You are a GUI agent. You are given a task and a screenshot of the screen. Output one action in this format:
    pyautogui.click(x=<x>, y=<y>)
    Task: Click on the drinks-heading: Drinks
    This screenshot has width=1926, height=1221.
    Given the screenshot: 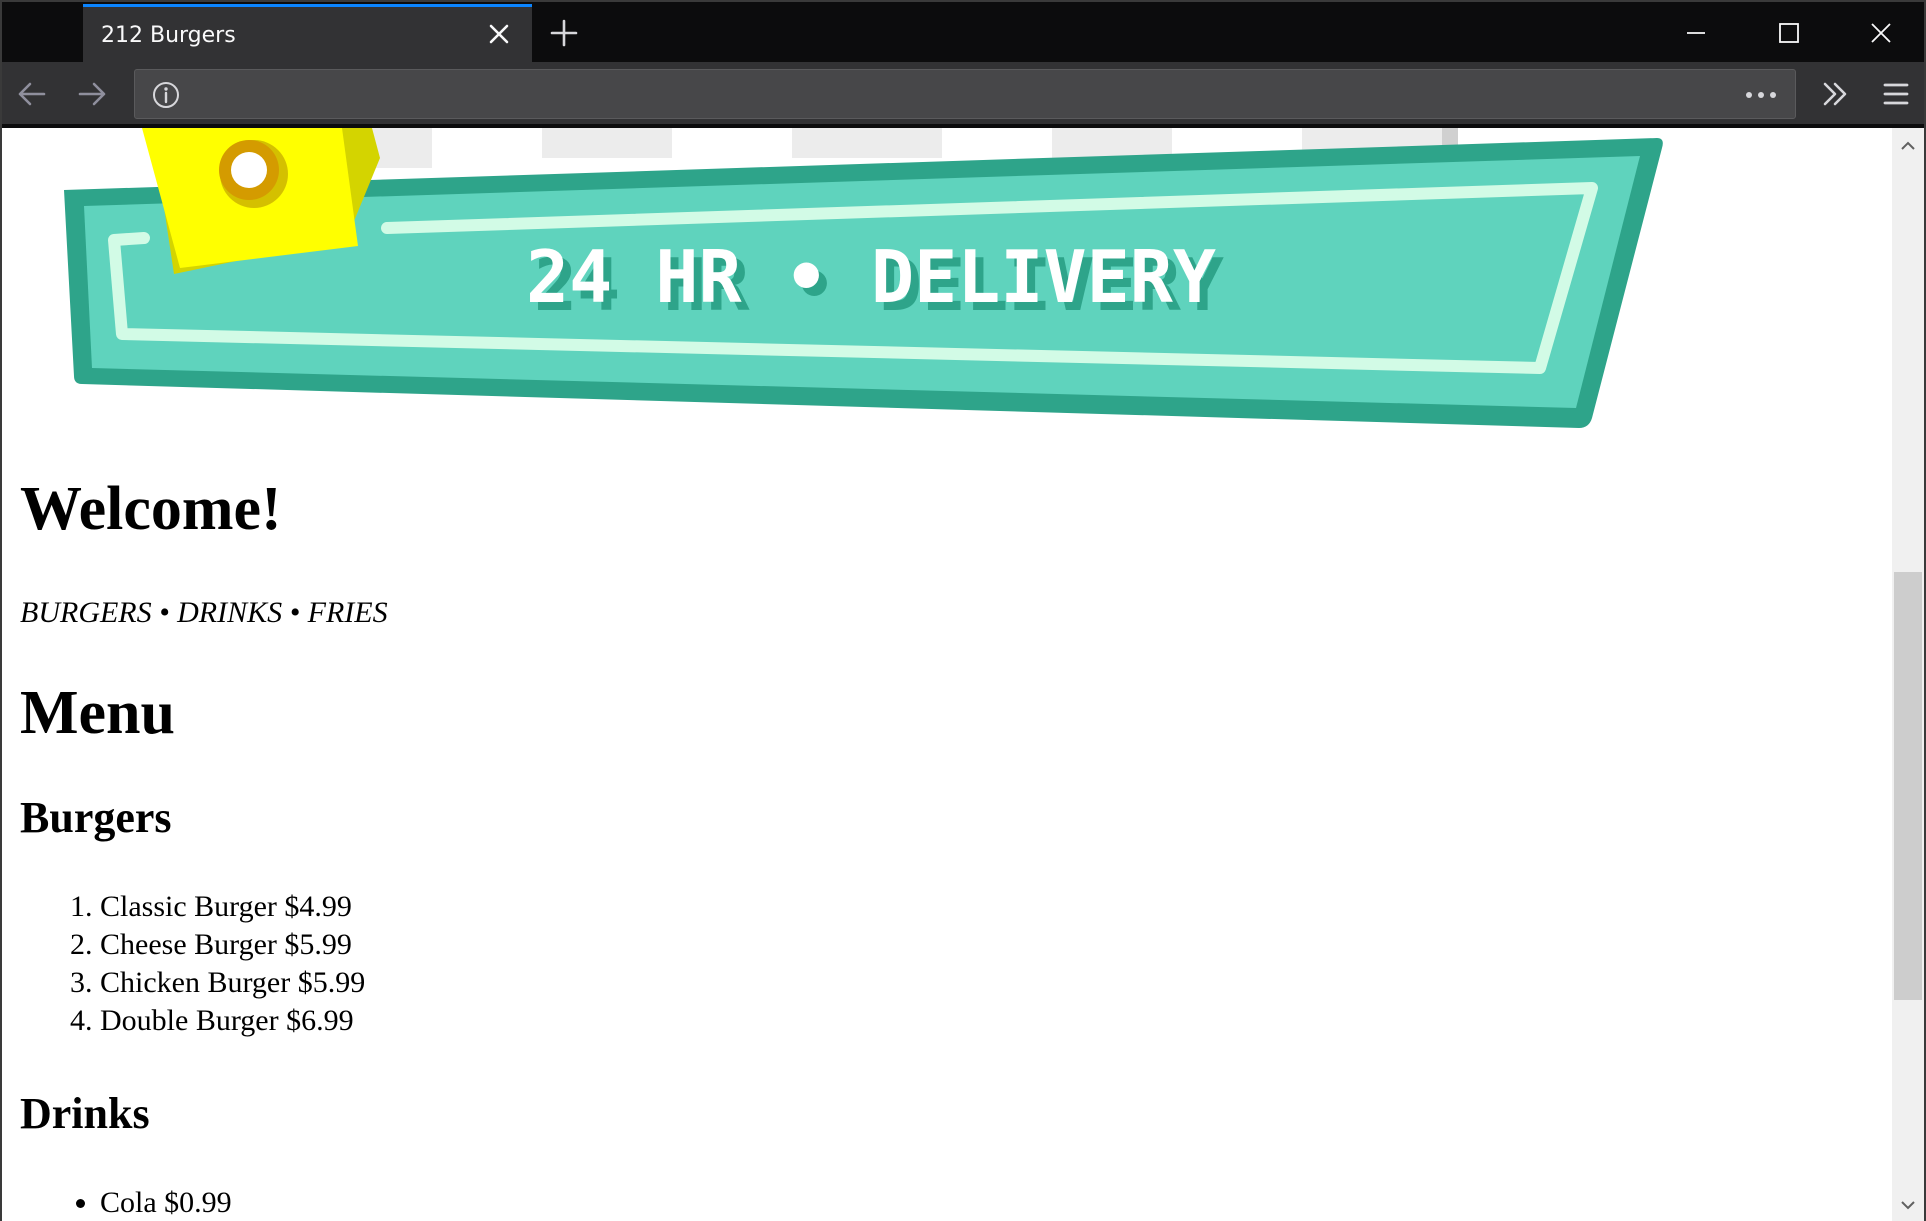 What is the action you would take?
    pyautogui.click(x=85, y=1113)
    